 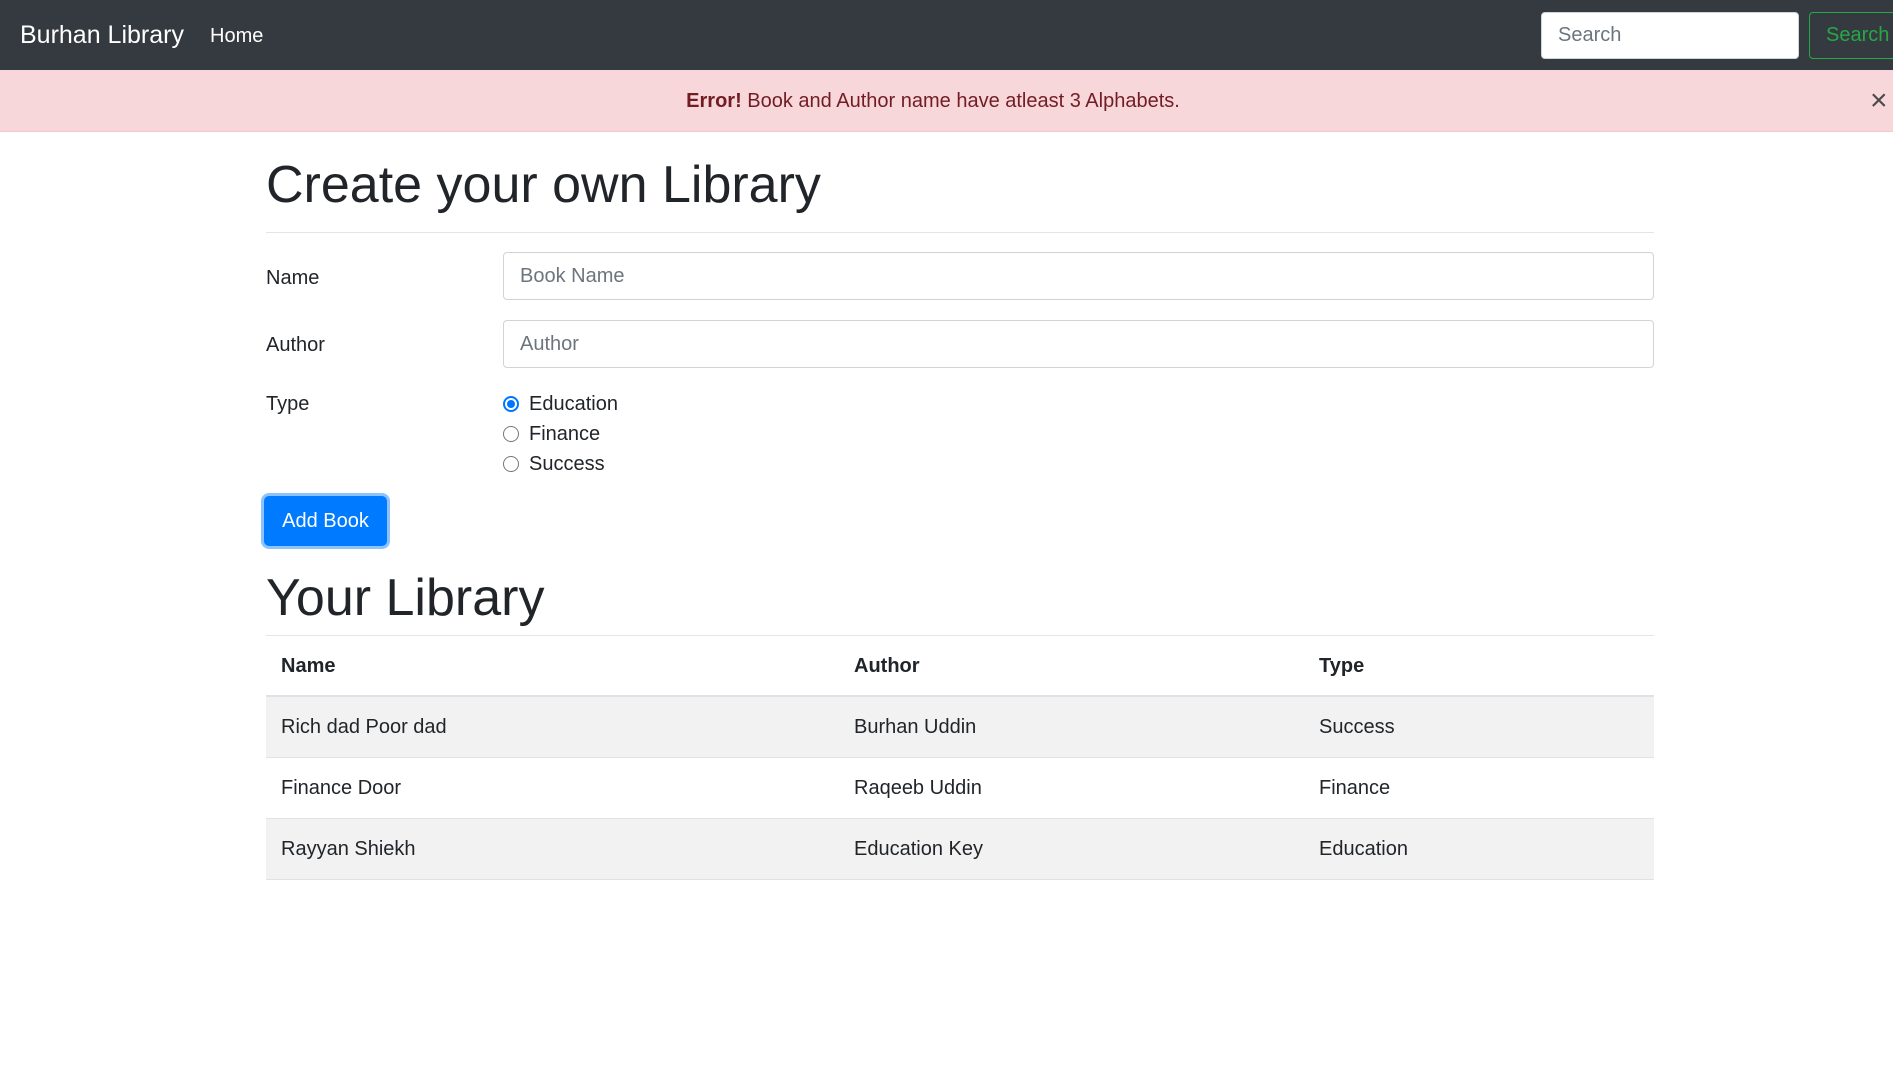 I want to click on cell-type: Finance, so click(x=1355, y=788).